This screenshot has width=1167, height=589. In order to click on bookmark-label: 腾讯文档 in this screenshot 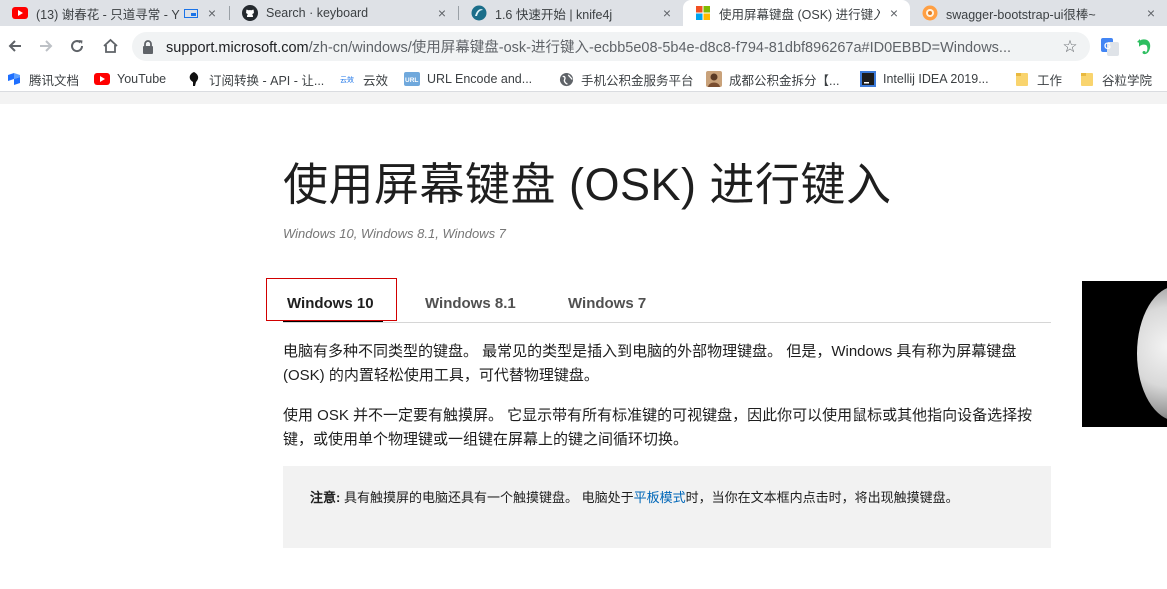, I will do `click(54, 80)`.